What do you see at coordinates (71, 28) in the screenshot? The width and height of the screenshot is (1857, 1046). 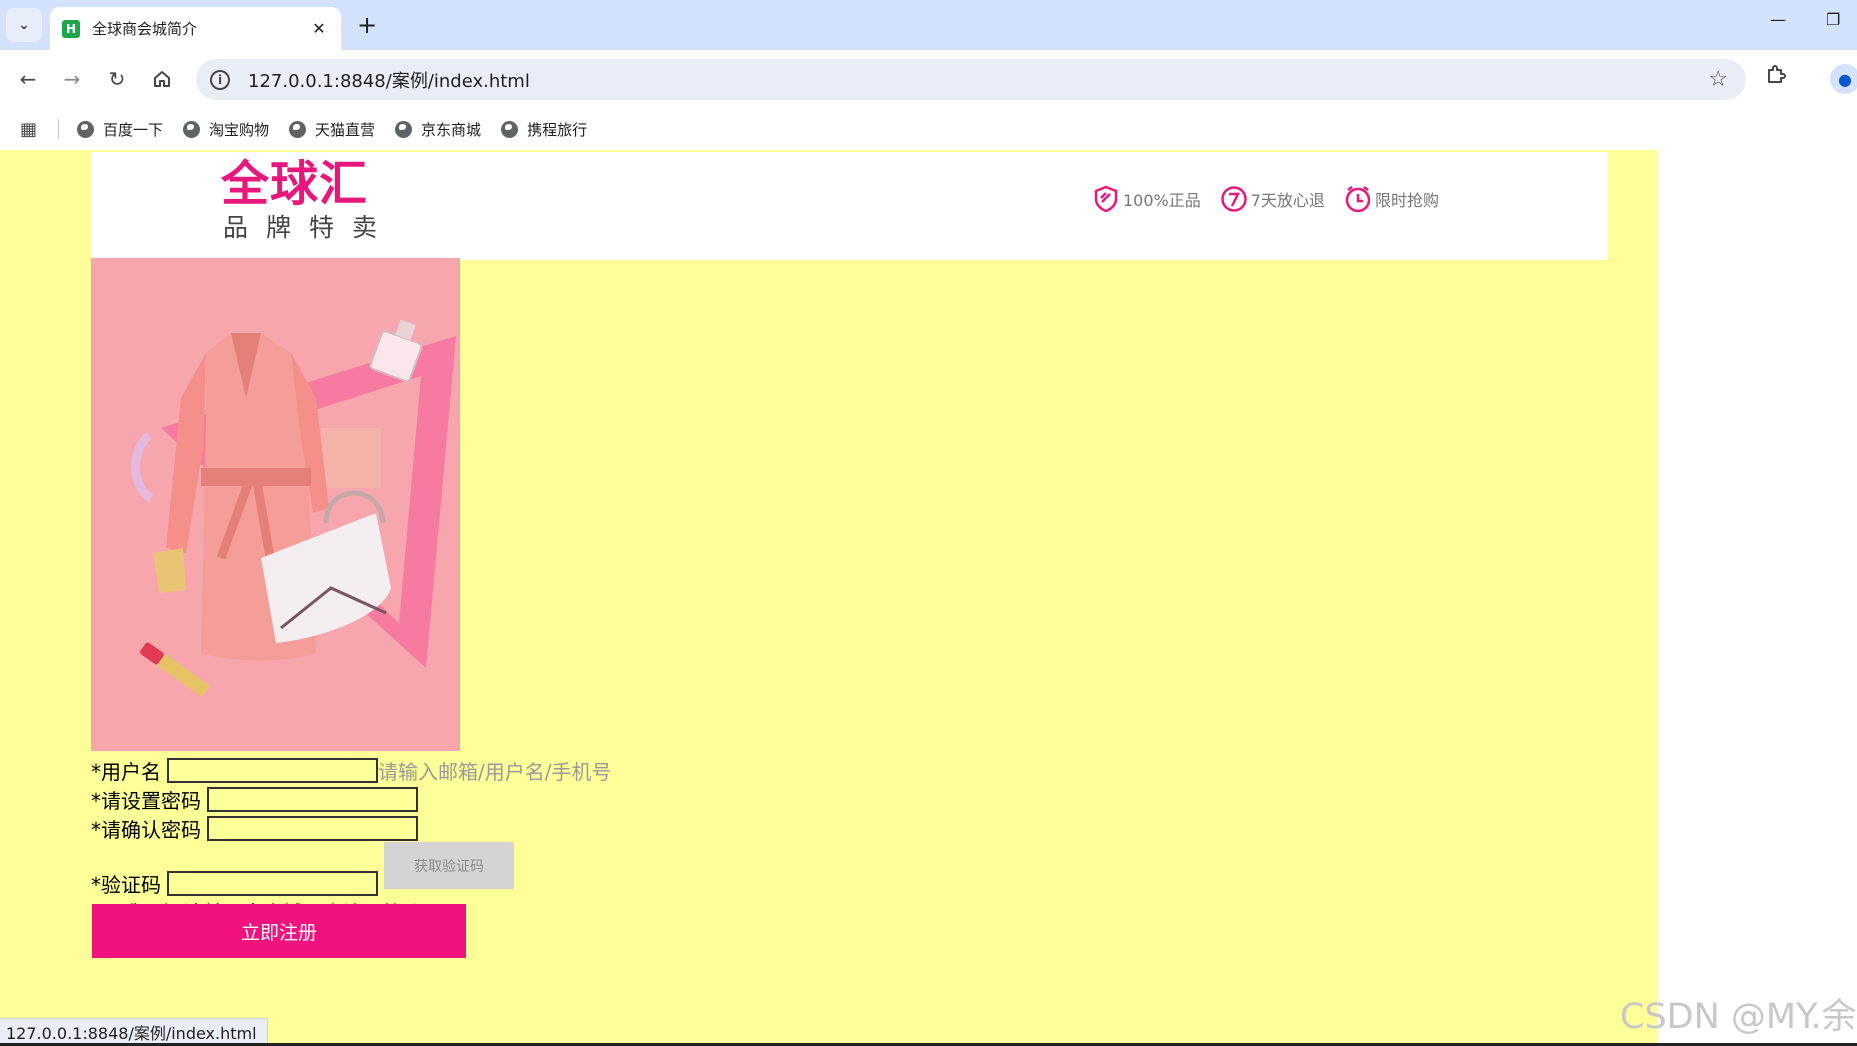 I see `hbuilder-favicon-icon: H` at bounding box center [71, 28].